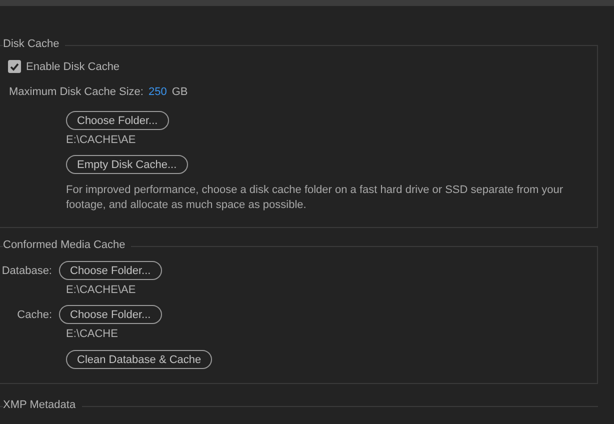  Describe the element at coordinates (139, 359) in the screenshot. I see `clean-cache-button: Clean Database & Cache` at that location.